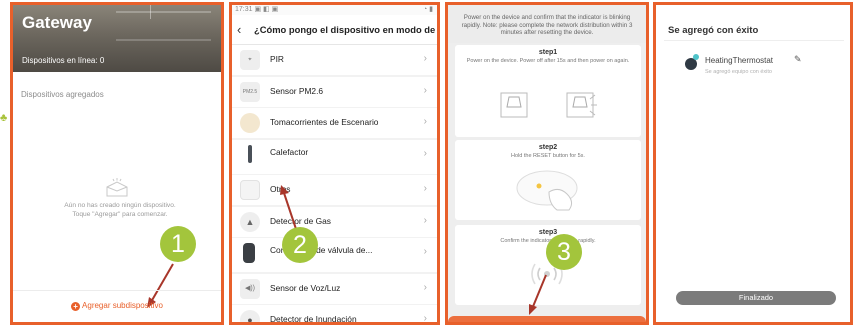 This screenshot has height=327, width=860. What do you see at coordinates (739, 60) in the screenshot?
I see `device-name: HeatingThermostat` at bounding box center [739, 60].